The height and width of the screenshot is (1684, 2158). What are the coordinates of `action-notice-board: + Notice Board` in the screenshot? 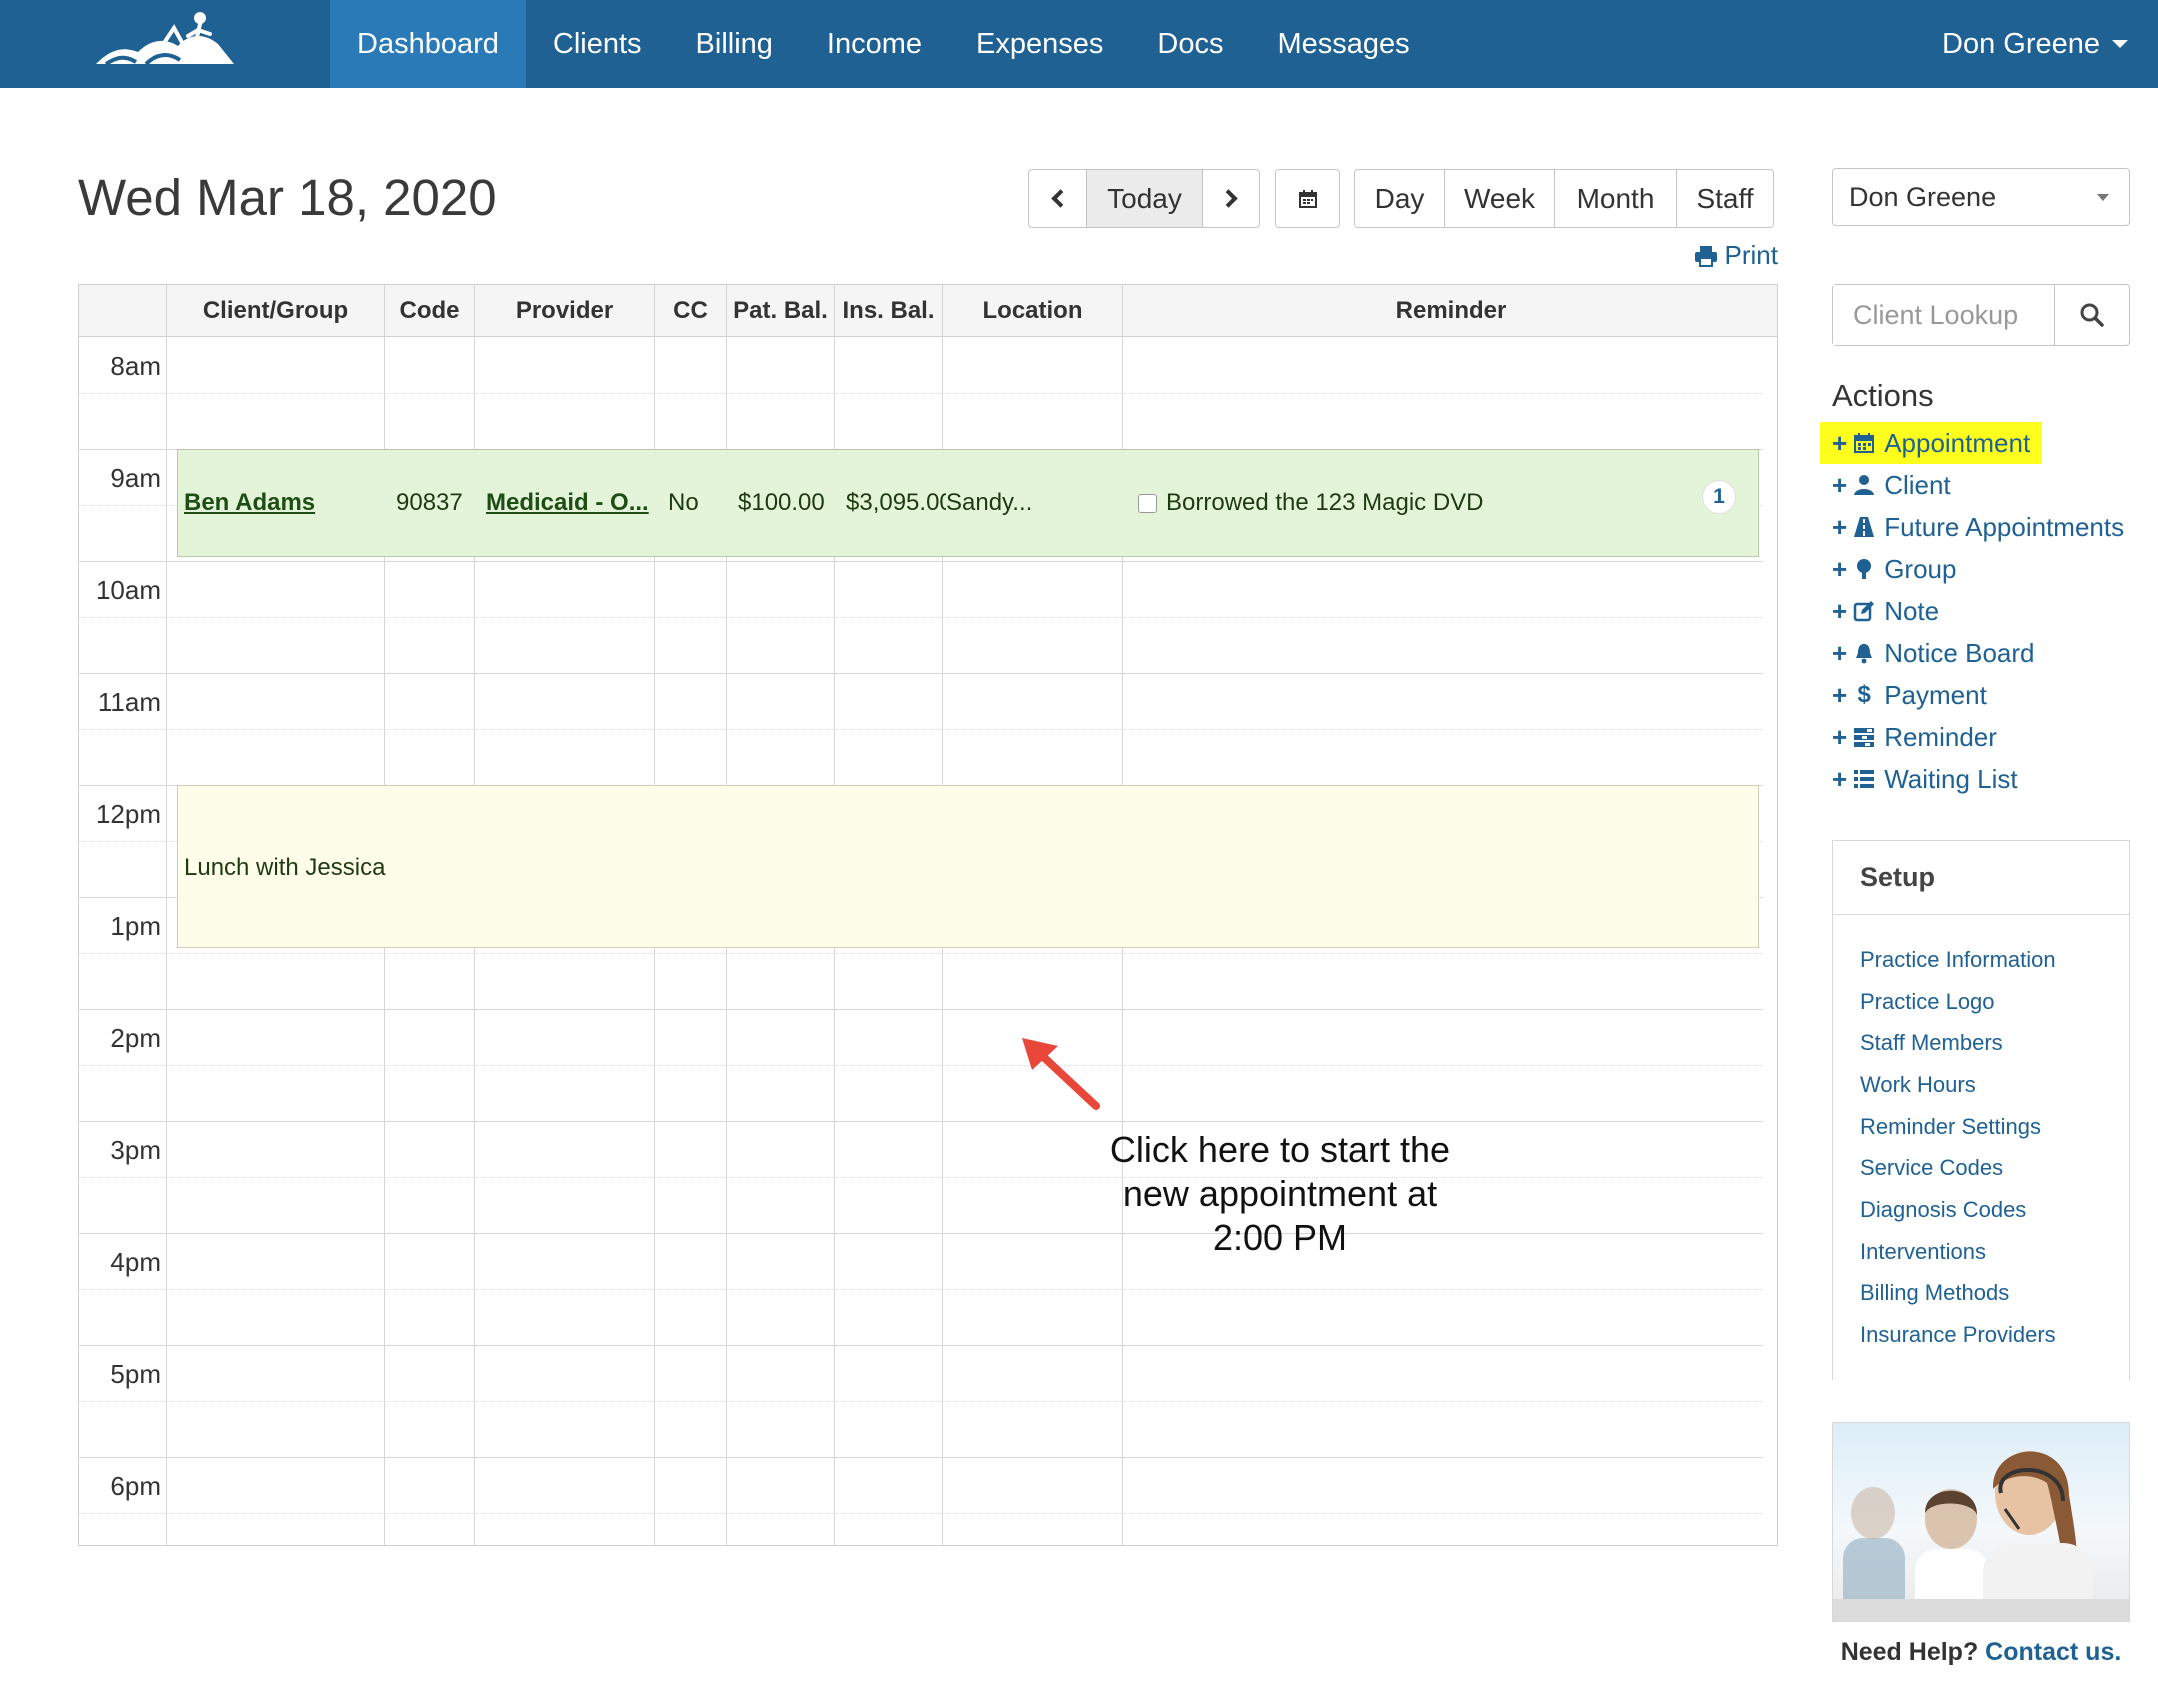 It's located at (1985, 653).